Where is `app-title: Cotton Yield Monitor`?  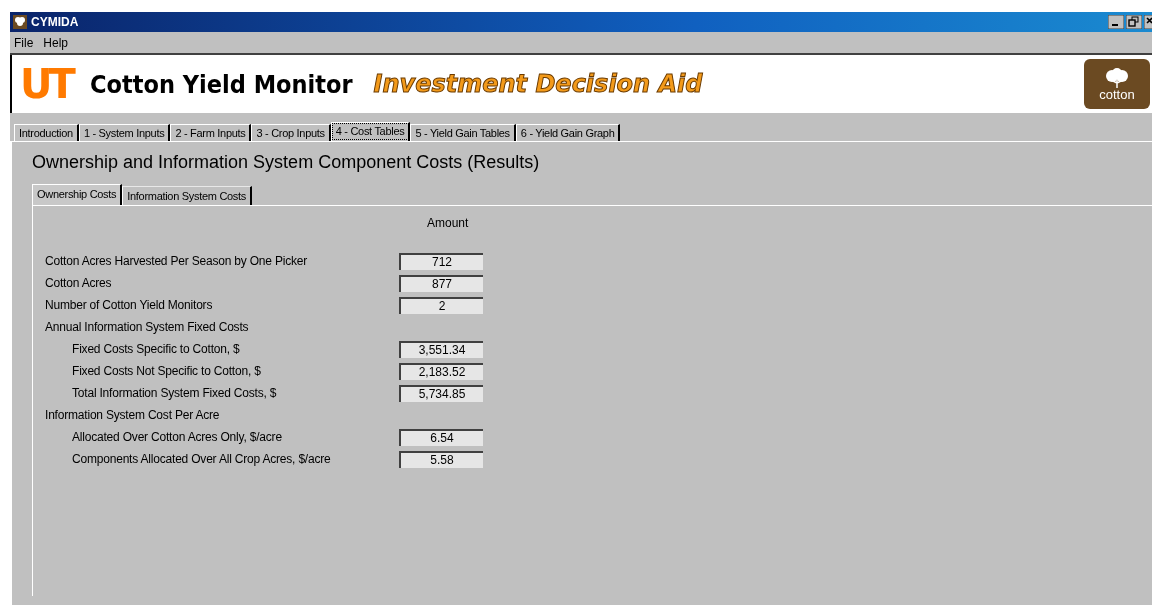
app-title: Cotton Yield Monitor is located at coordinates (221, 84).